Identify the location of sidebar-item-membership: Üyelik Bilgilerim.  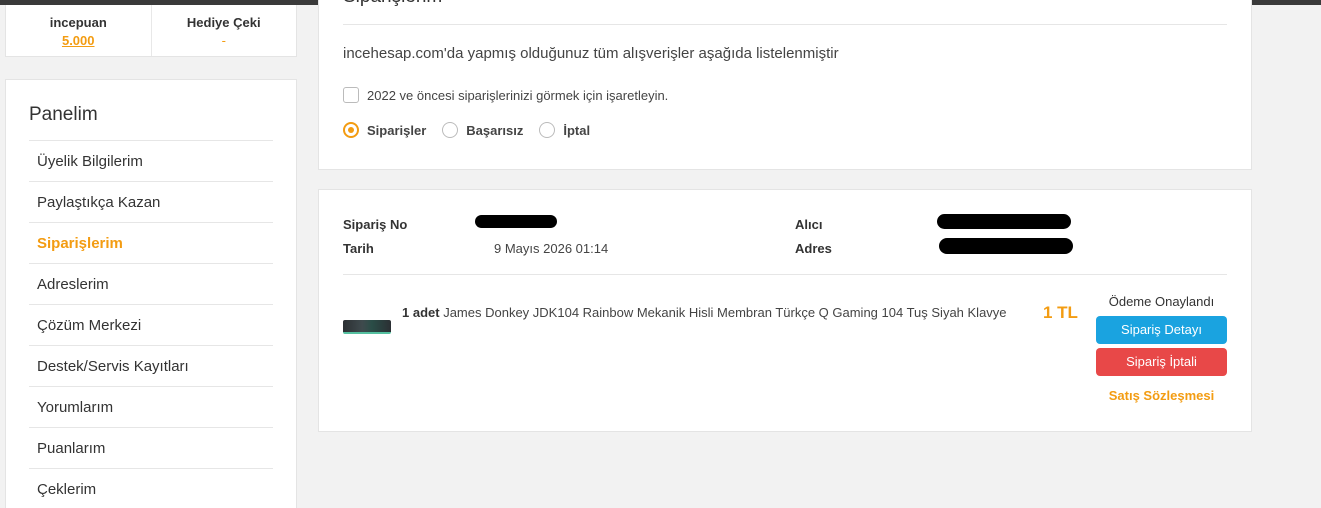
(151, 161).